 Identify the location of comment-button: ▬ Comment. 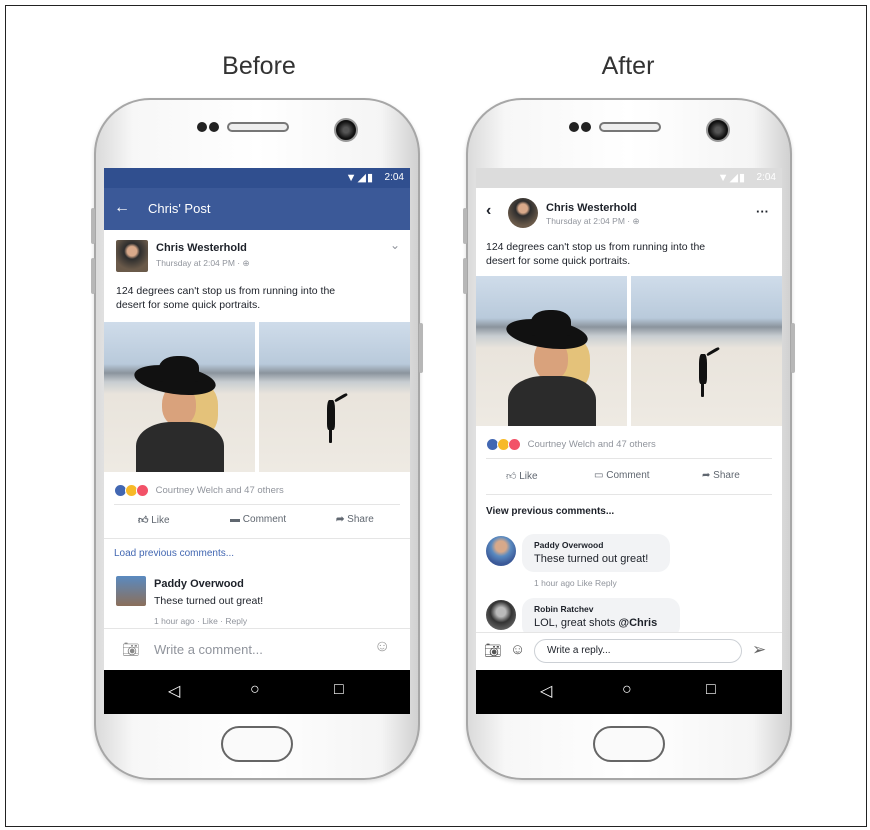
(258, 519).